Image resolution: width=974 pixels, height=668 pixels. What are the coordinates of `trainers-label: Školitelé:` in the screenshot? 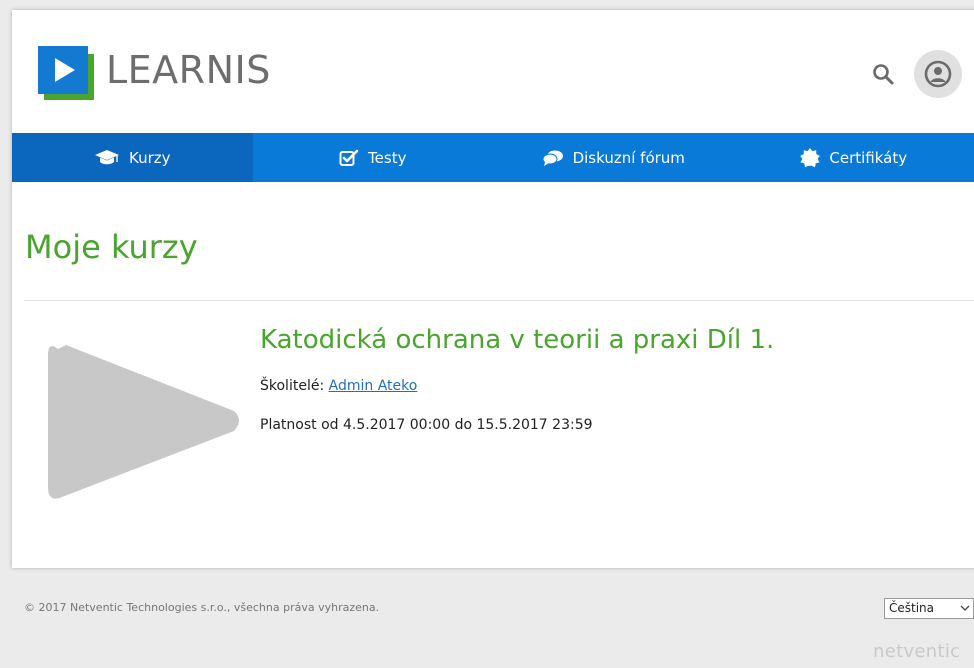 It's located at (292, 386).